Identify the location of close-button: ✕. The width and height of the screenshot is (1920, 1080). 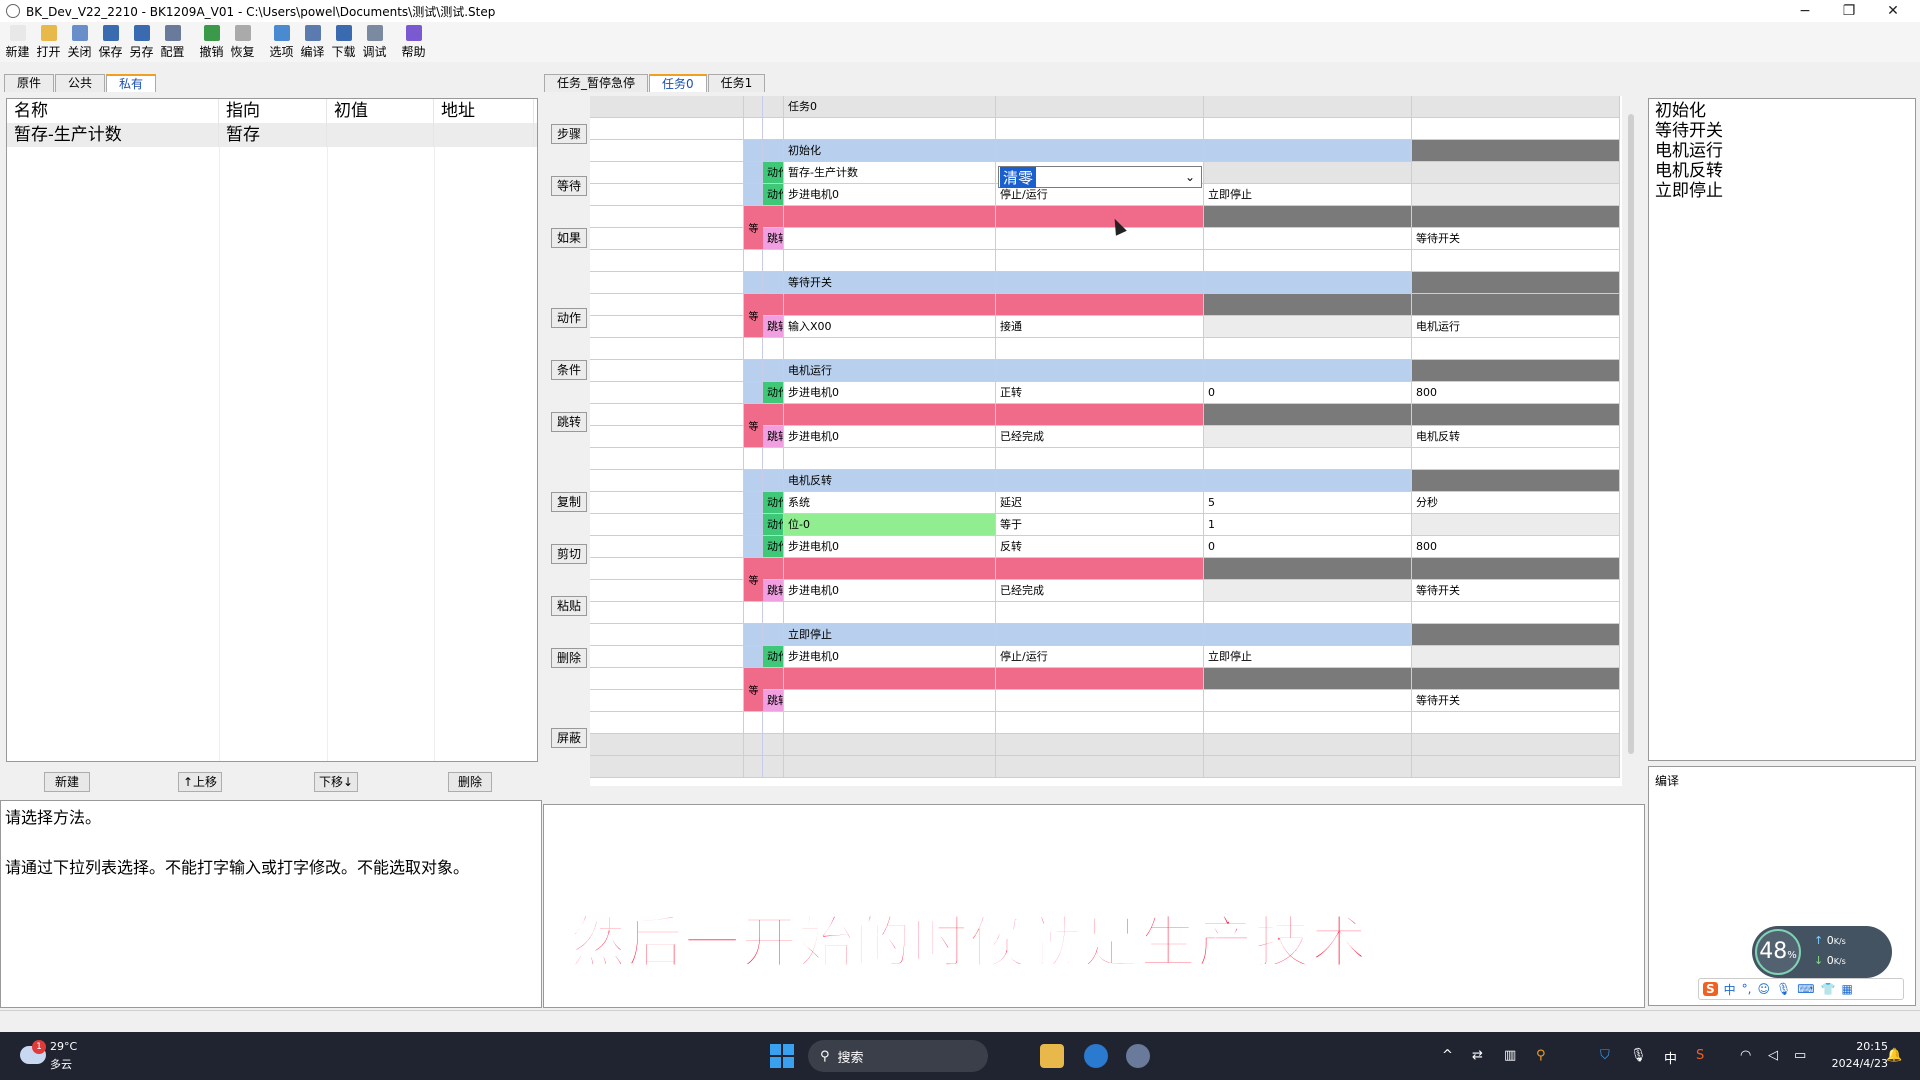
(1893, 11).